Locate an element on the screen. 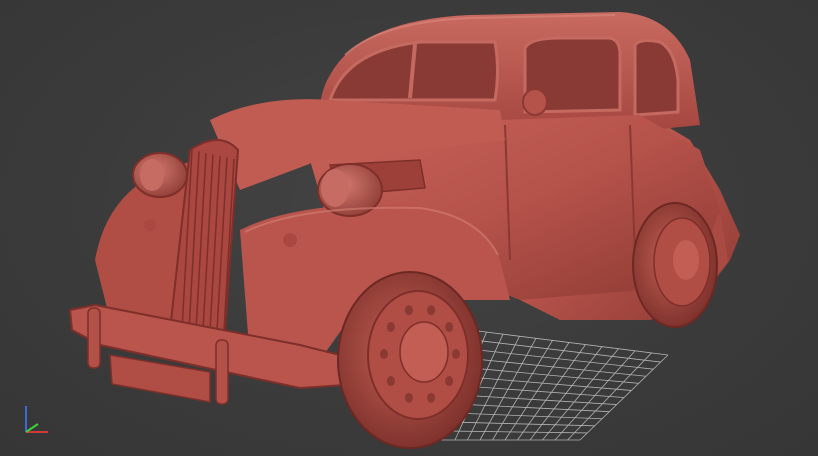 The width and height of the screenshot is (818, 456). bumper-overrider-right is located at coordinates (222, 372).